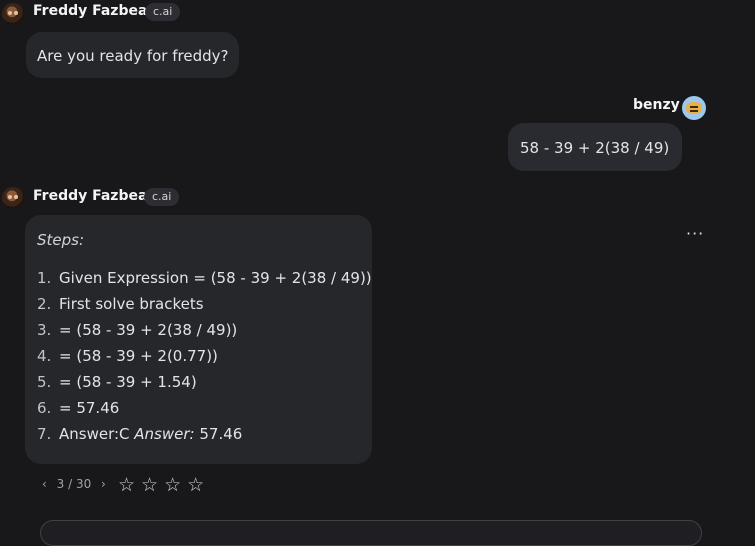 This screenshot has height=546, width=755. I want to click on user-message-text: 58 - 39 + 2(38 / 49), so click(595, 148).